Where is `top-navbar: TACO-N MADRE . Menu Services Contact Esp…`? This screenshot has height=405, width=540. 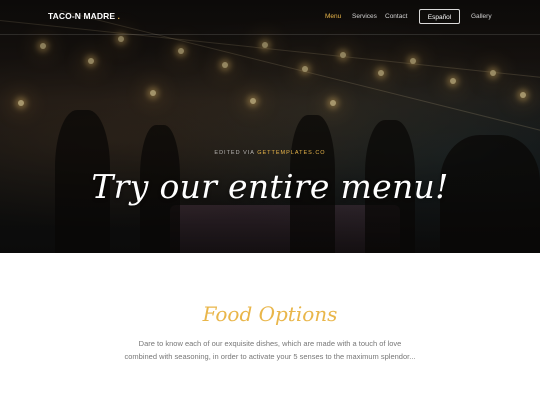
top-navbar: TACO-N MADRE . Menu Services Contact Esp… is located at coordinates (270, 17).